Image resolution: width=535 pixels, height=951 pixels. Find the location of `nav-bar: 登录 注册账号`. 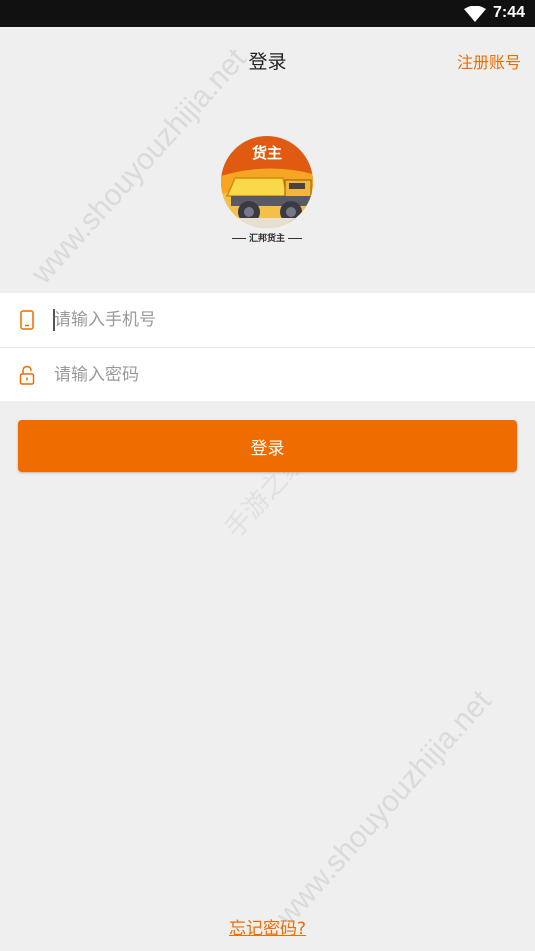

nav-bar: 登录 注册账号 is located at coordinates (267, 58).